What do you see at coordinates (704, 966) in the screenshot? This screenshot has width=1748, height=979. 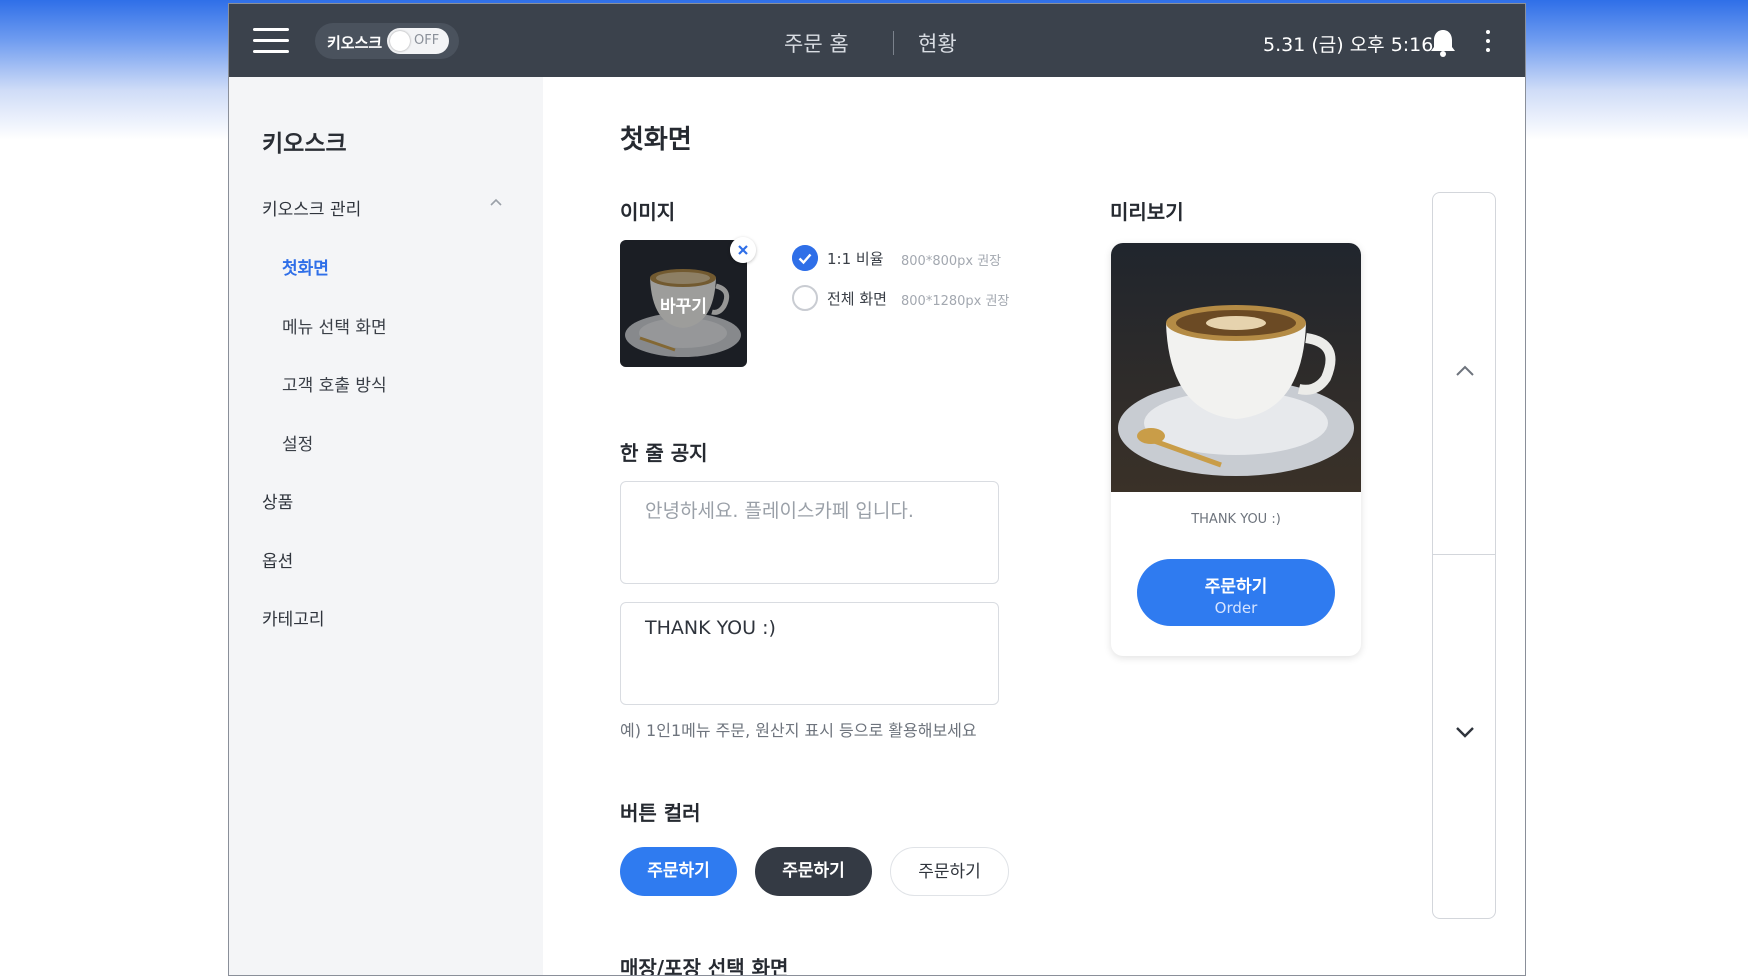 I see `store-section-title: 매장/포장 선택 화면` at bounding box center [704, 966].